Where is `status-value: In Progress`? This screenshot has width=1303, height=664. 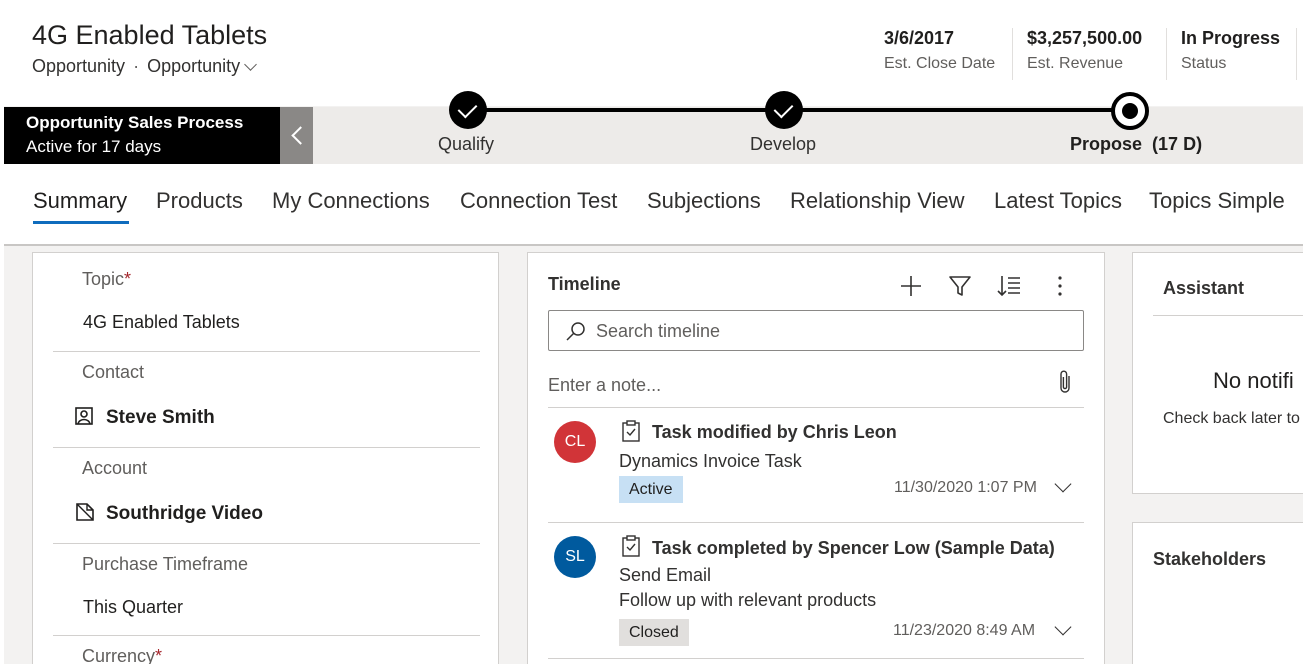
status-value: In Progress is located at coordinates (1231, 38).